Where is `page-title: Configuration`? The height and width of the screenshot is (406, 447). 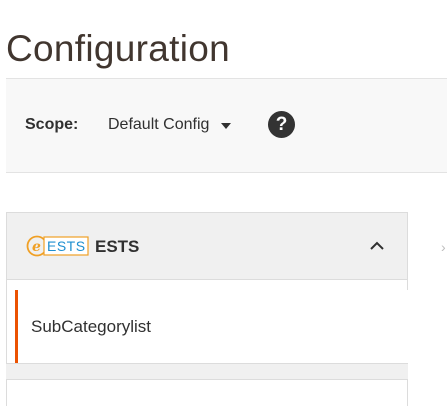
page-title: Configuration is located at coordinates (118, 48).